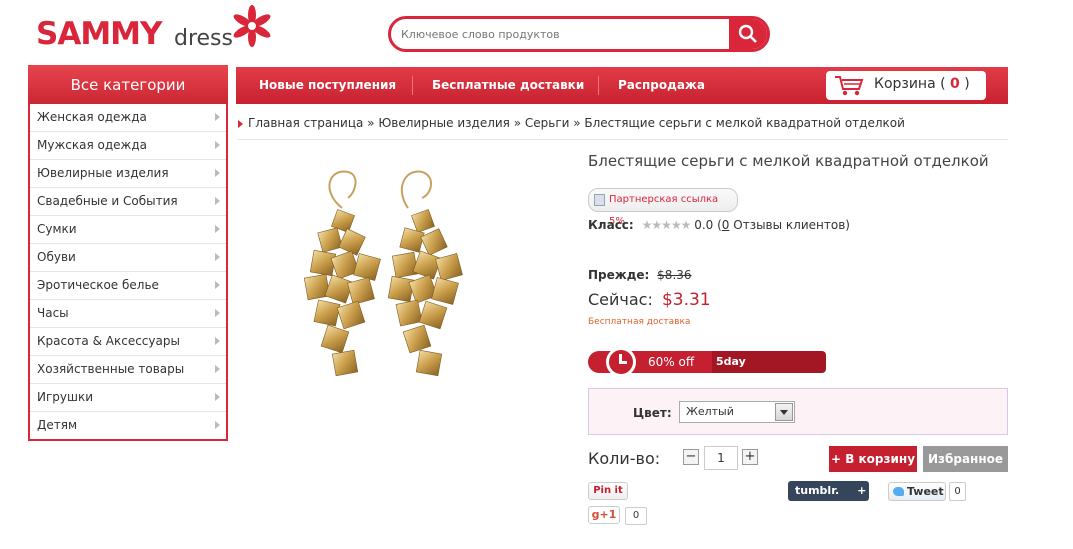 The width and height of the screenshot is (1073, 549). Describe the element at coordinates (57, 229) in the screenshot. I see `sidebar-item-label: Сумки` at that location.